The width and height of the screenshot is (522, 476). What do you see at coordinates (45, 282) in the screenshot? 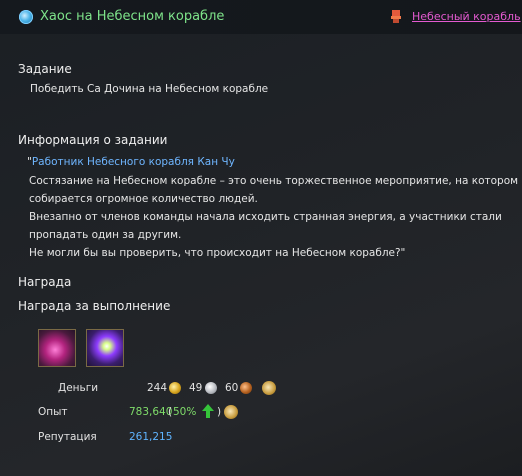
I see `reward-heading: Награда` at bounding box center [45, 282].